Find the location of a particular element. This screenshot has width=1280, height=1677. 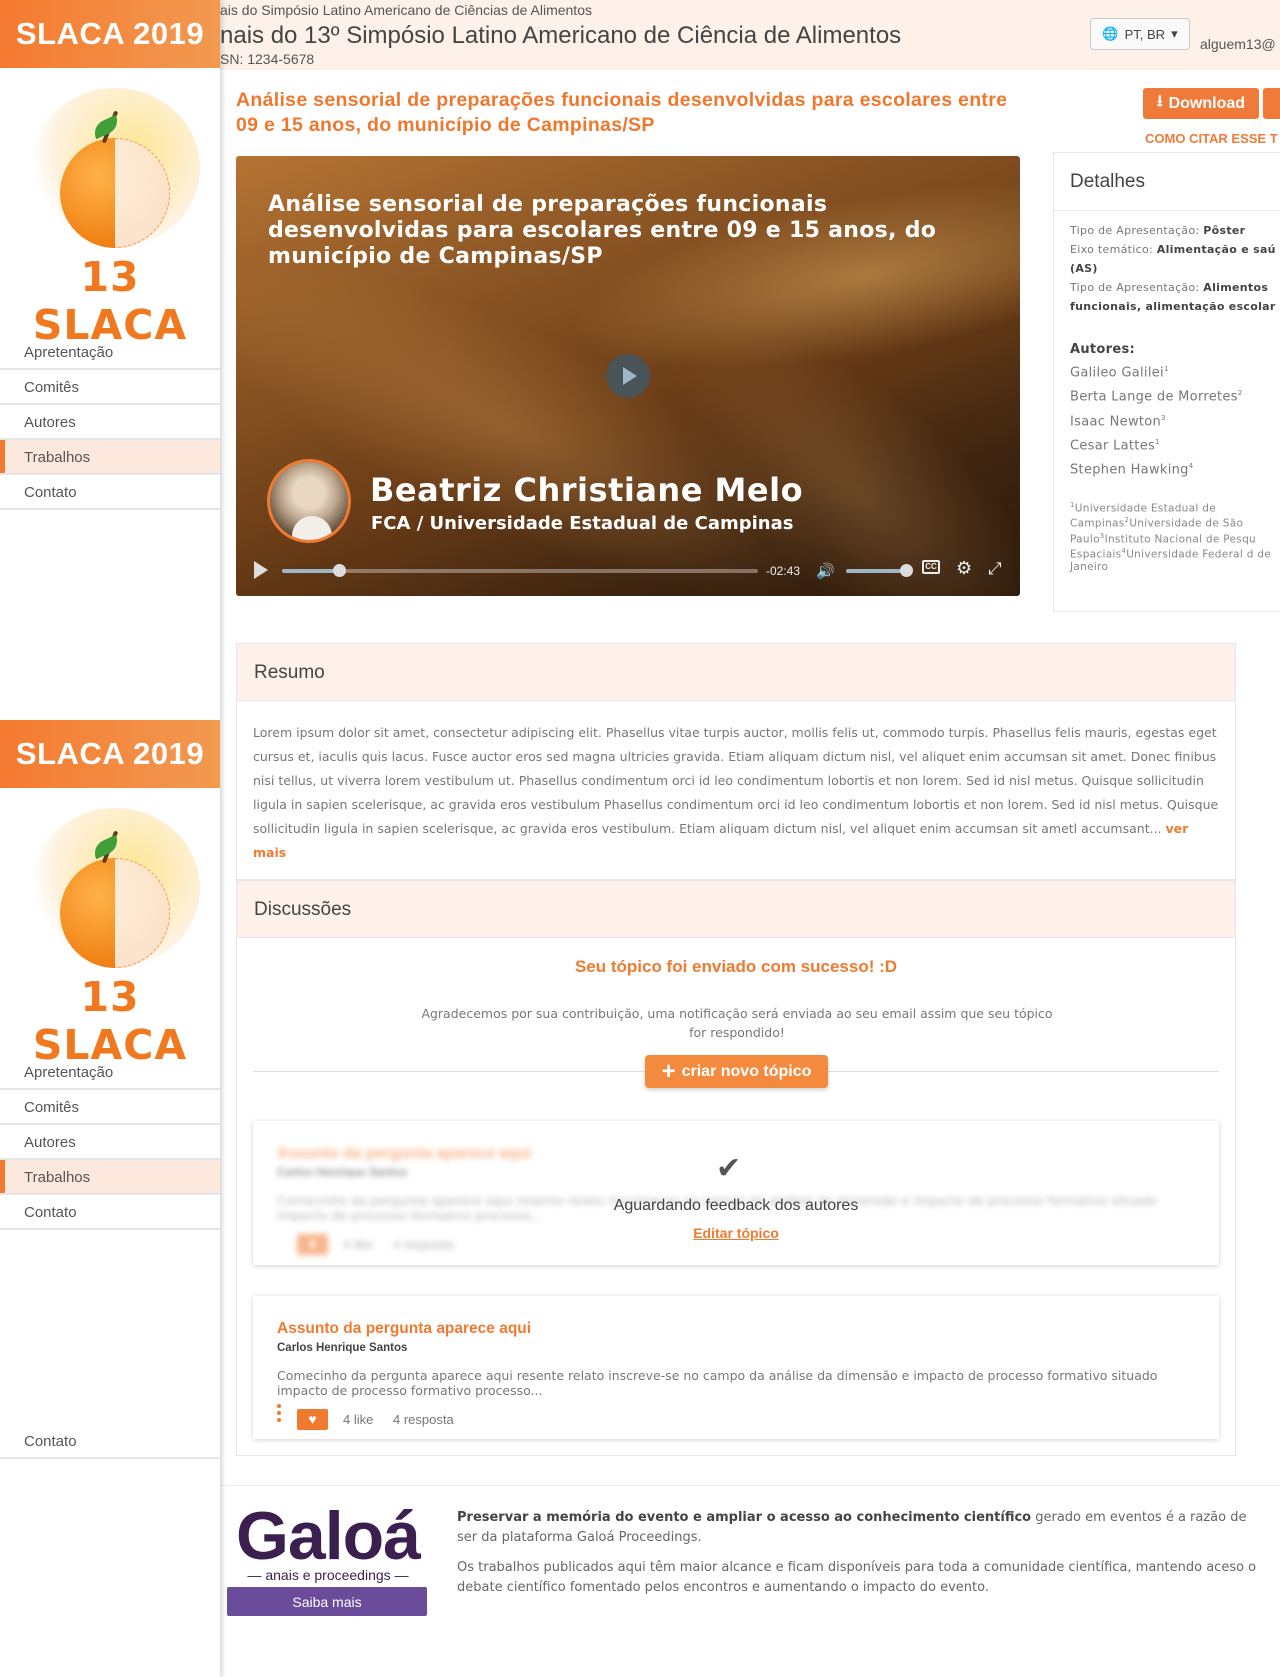

edit-topic-link: Editar tópico is located at coordinates (736, 1233).